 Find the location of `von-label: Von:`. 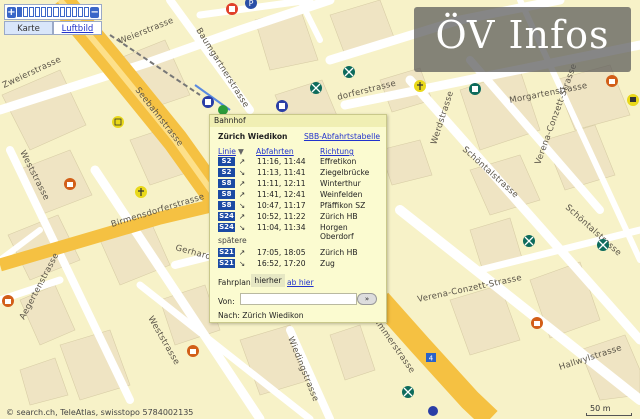

von-label: Von: is located at coordinates (226, 301).